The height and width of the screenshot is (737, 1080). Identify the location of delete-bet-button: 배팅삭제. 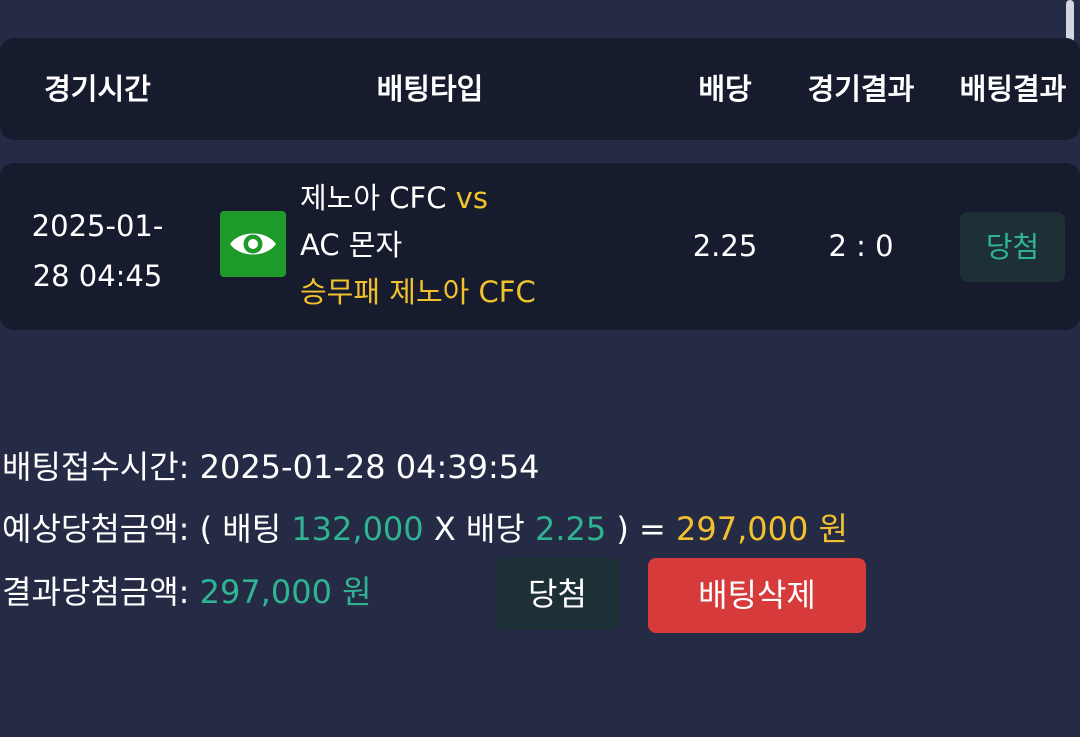
(757, 595).